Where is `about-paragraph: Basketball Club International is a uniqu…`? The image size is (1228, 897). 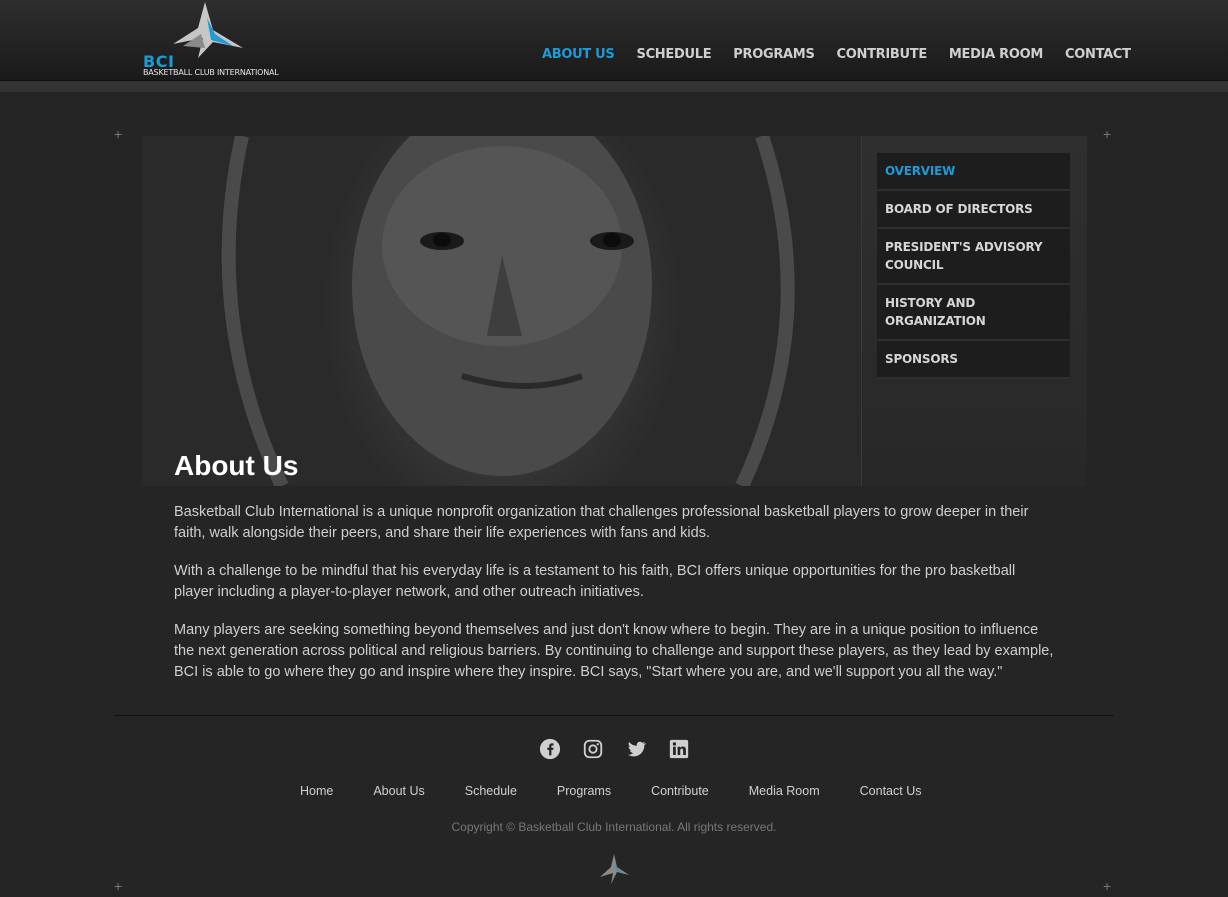
about-paragraph: Basketball Club International is a uniqu… is located at coordinates (601, 522).